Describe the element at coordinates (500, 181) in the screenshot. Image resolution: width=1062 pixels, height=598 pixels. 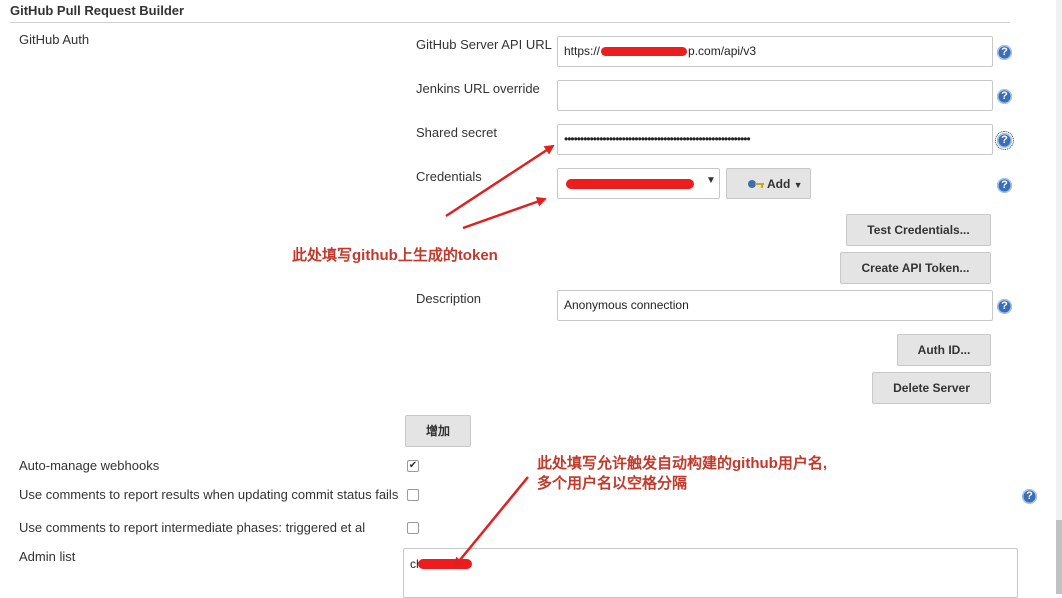
I see `arrow-to-shared-secret` at that location.